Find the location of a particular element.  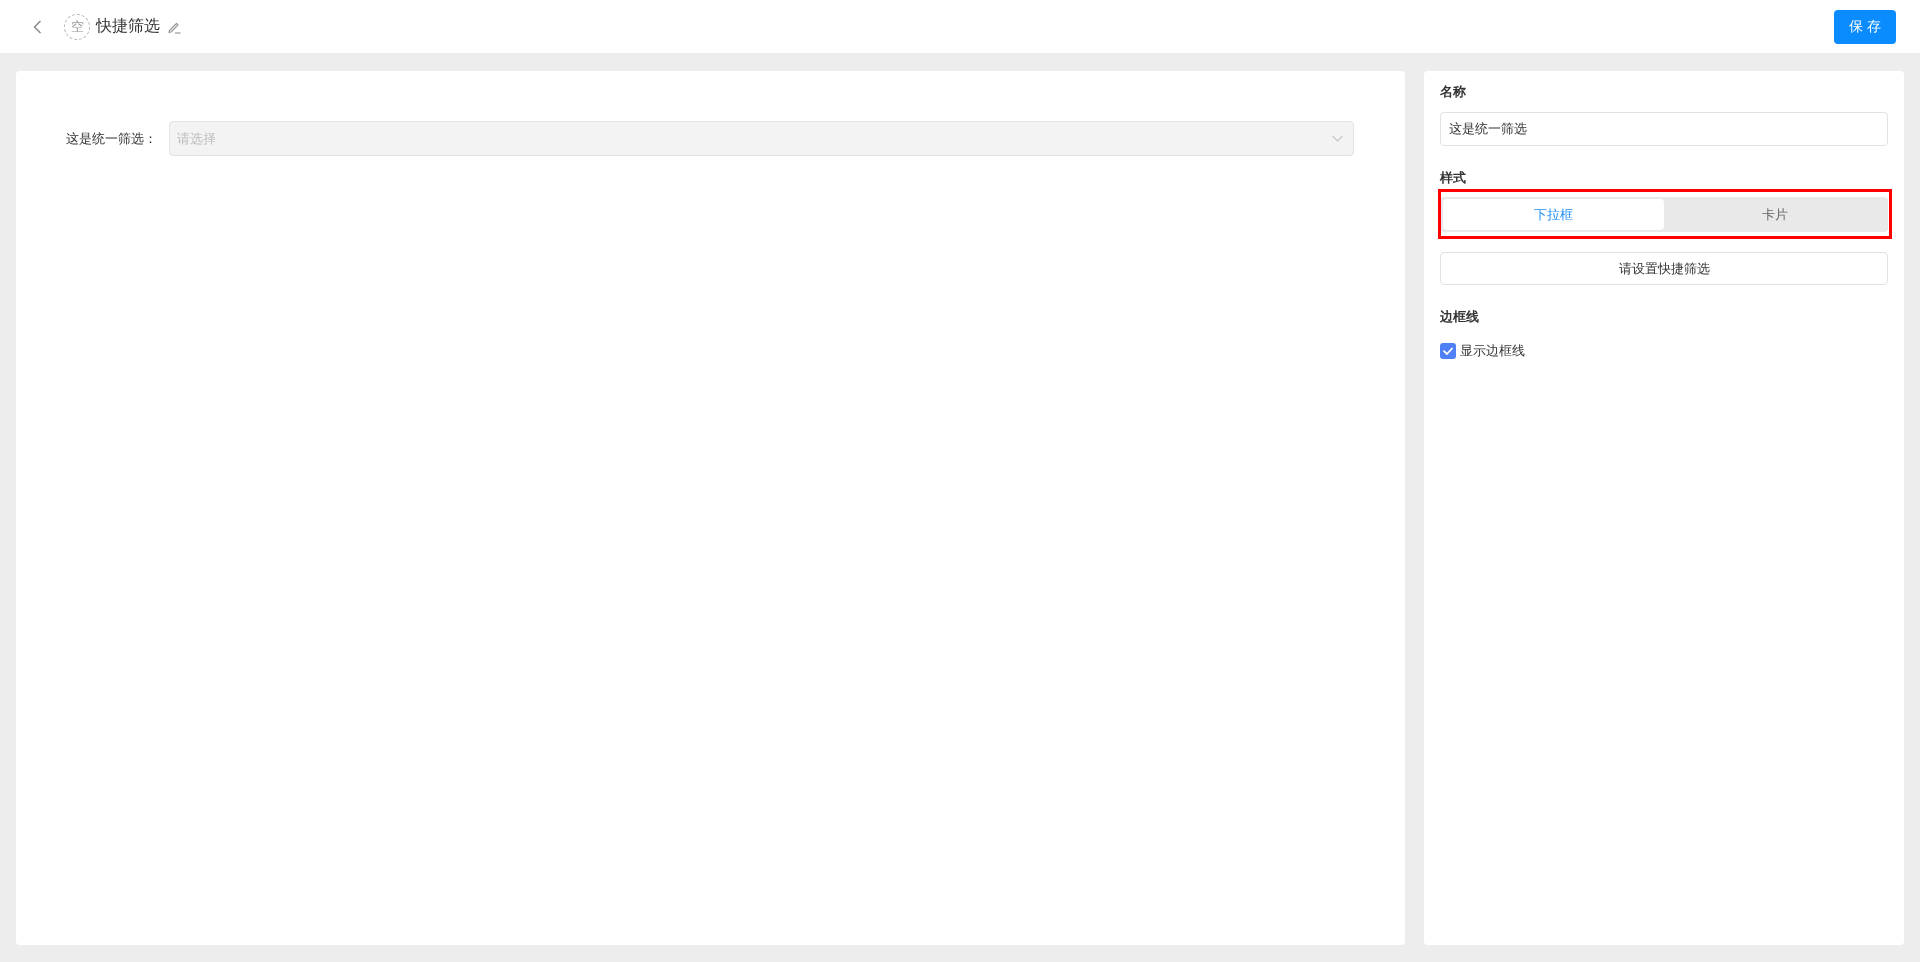

section-heading: 边框线 is located at coordinates (1459, 317).